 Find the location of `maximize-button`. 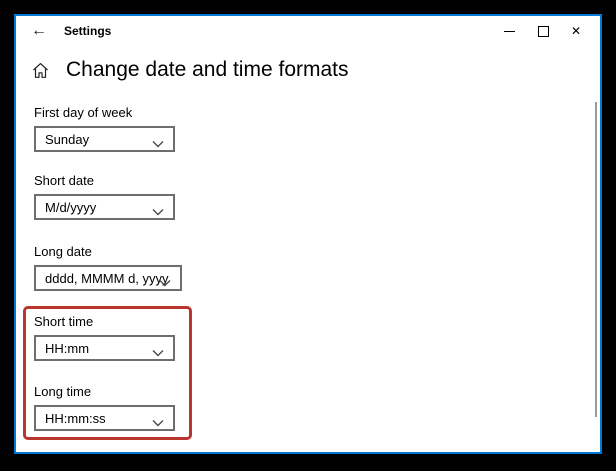

maximize-button is located at coordinates (543, 31).